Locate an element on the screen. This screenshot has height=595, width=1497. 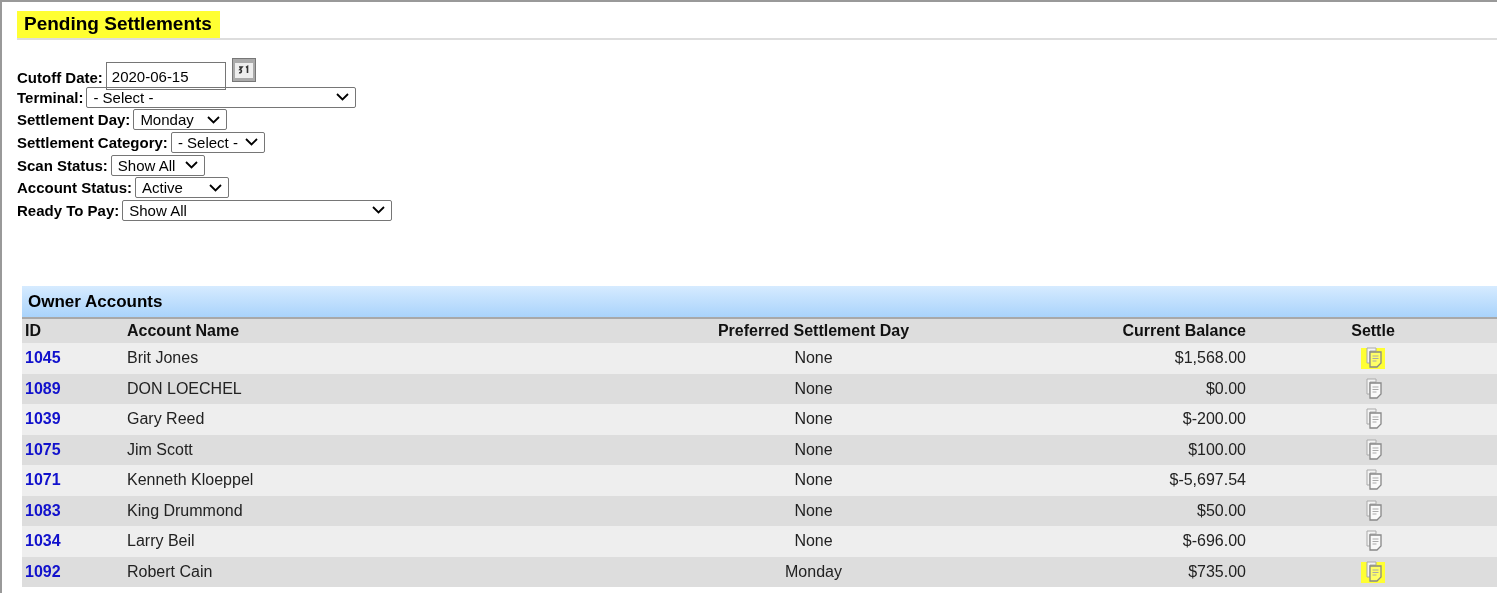
field-label: Settlement Day: is located at coordinates (74, 120).